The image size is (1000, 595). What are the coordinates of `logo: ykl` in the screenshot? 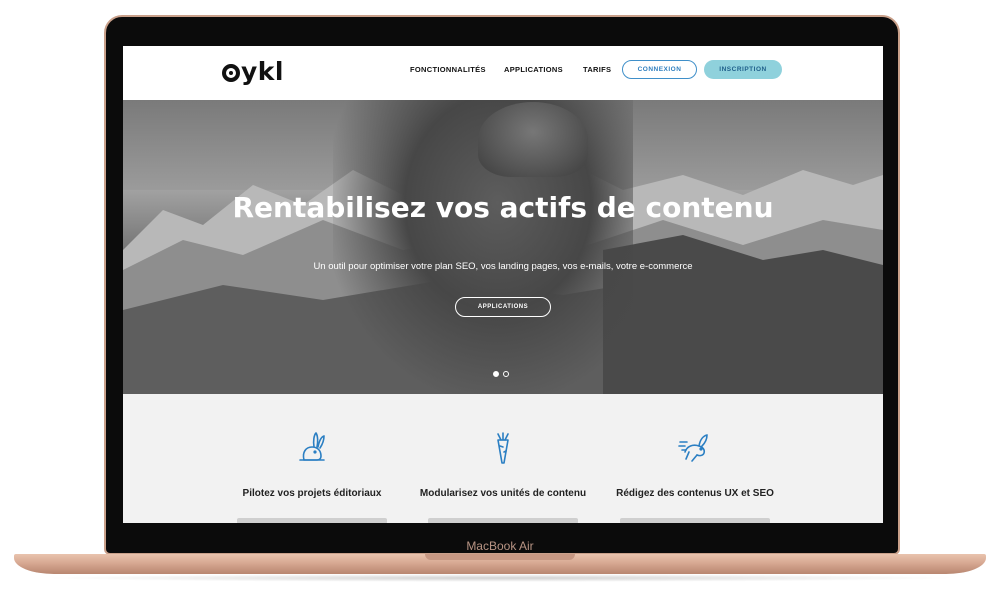 It's located at (253, 71).